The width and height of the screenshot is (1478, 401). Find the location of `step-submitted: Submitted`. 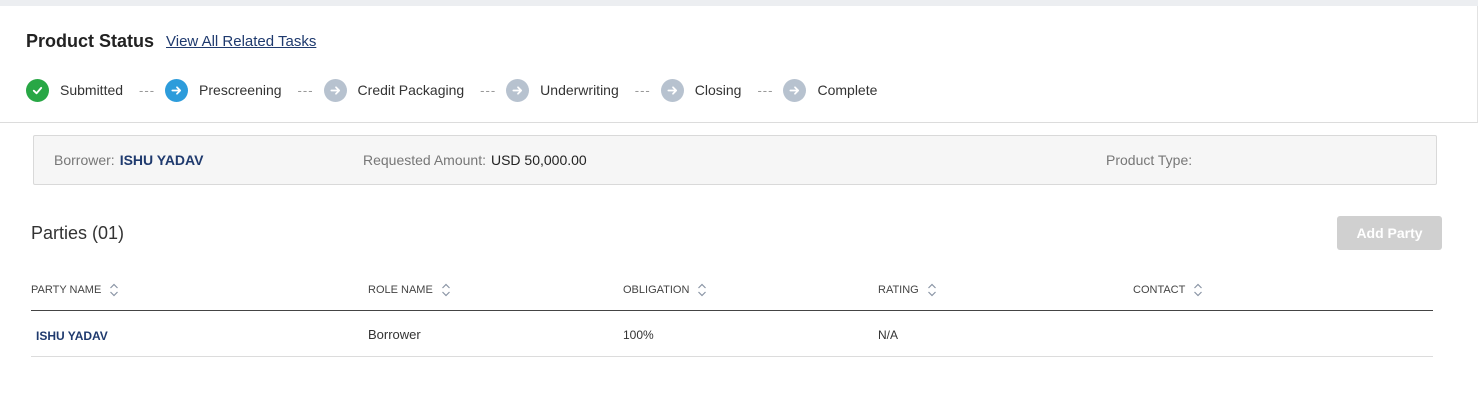

step-submitted: Submitted is located at coordinates (75, 90).